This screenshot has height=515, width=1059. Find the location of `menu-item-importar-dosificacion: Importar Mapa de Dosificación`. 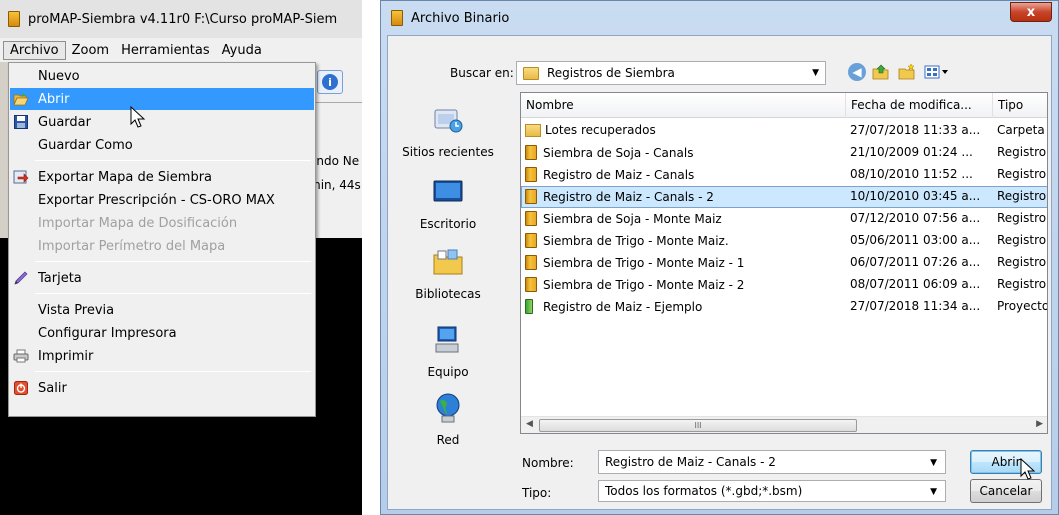

menu-item-importar-dosificacion: Importar Mapa de Dosificación is located at coordinates (138, 223).